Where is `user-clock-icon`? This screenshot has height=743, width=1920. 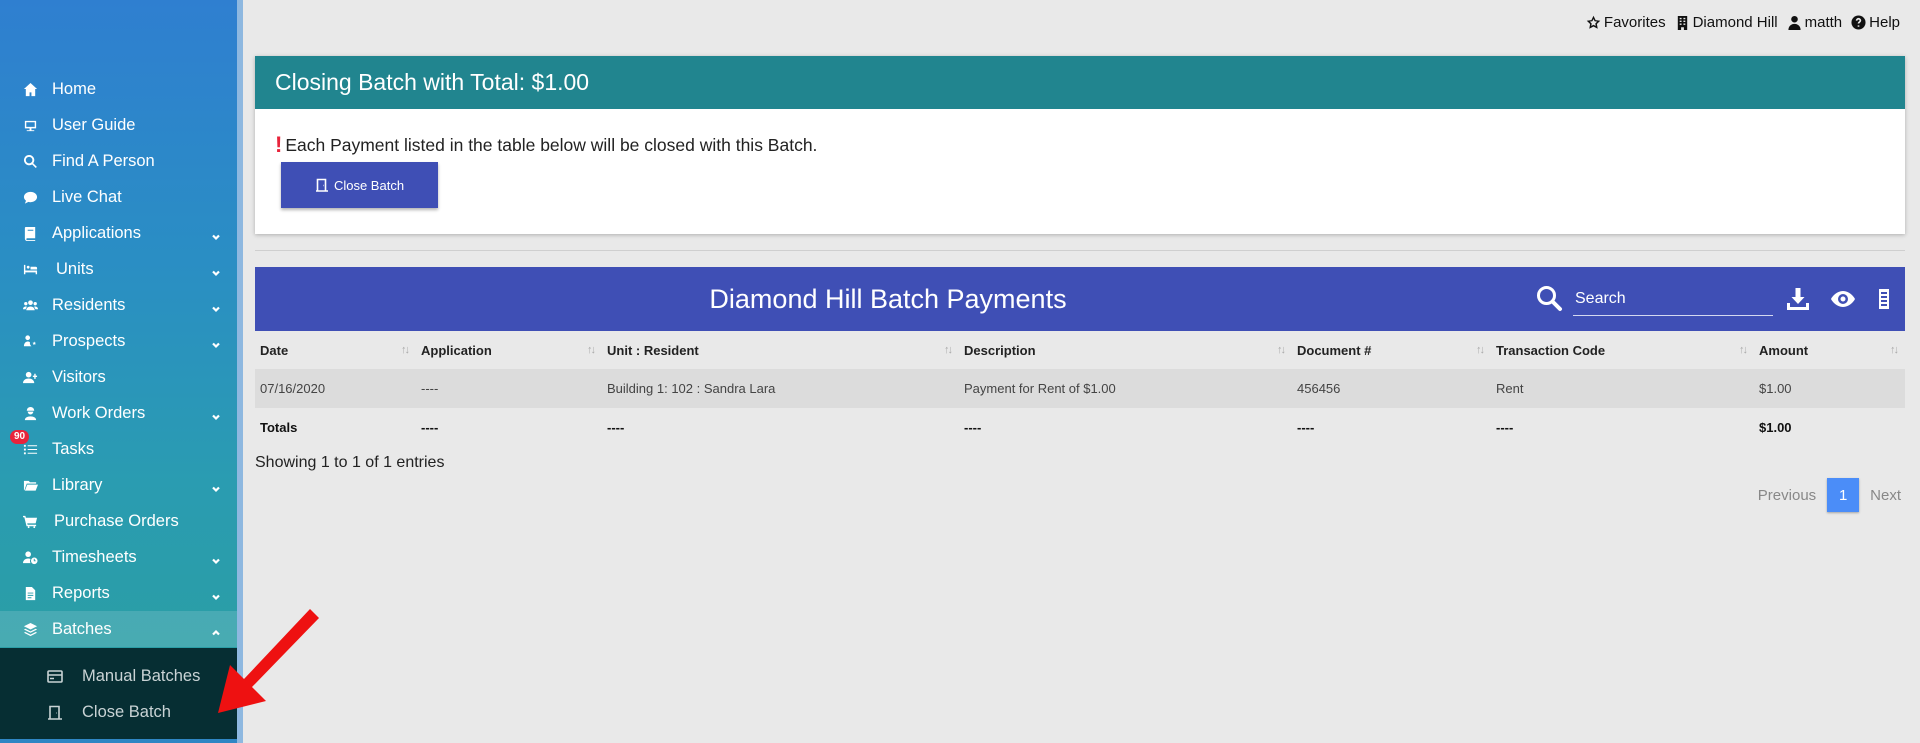 user-clock-icon is located at coordinates (30, 557).